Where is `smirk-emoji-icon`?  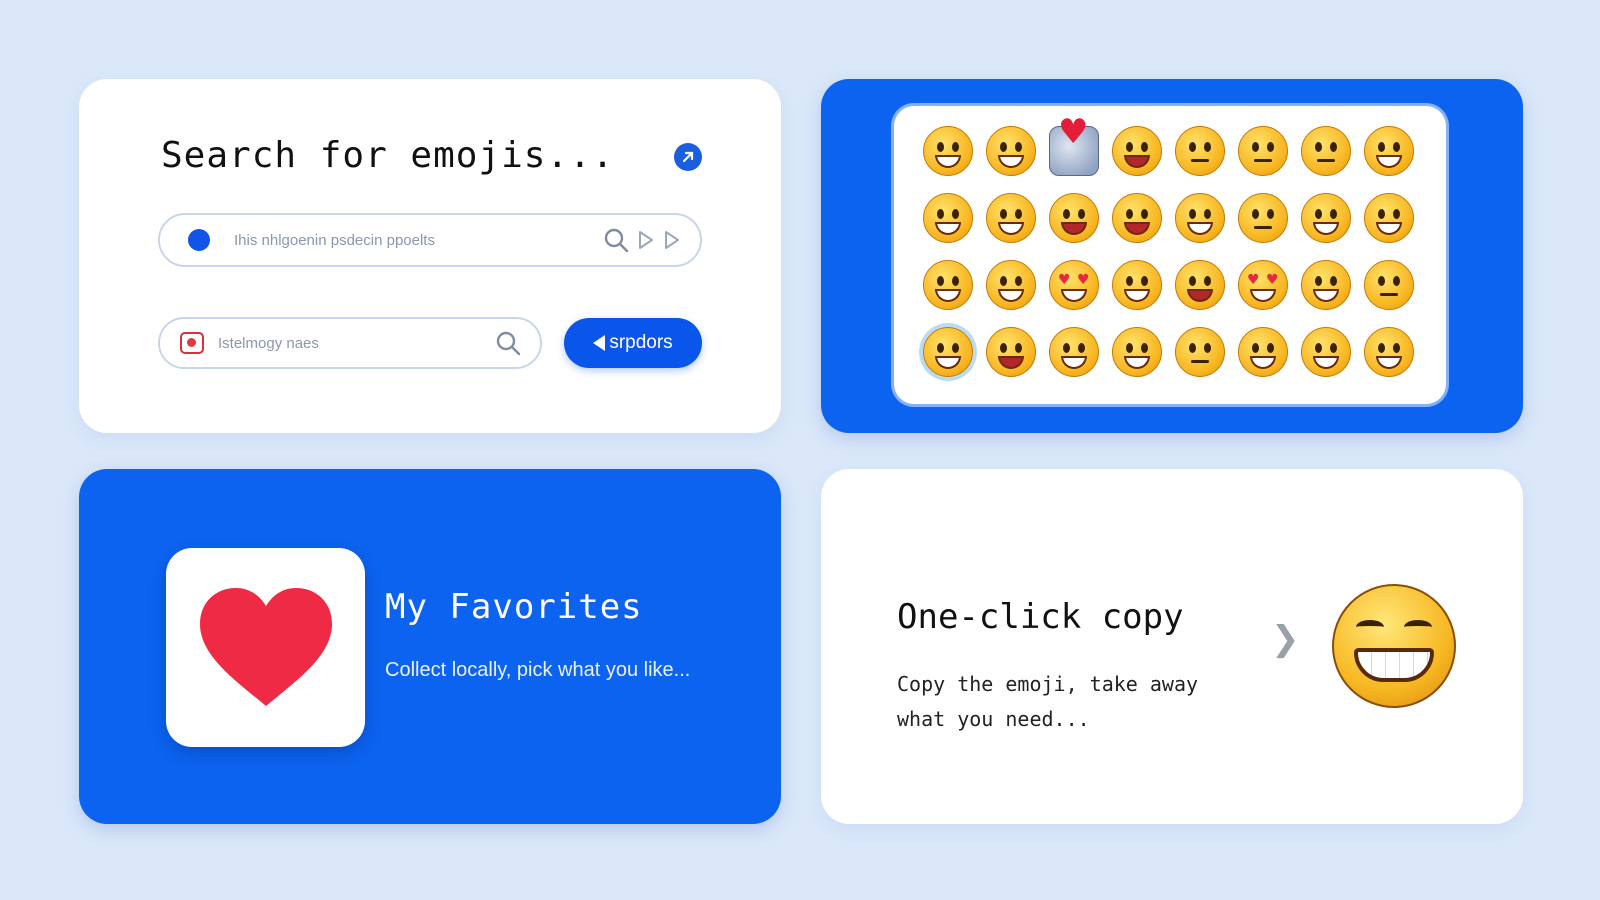
smirk-emoji-icon is located at coordinates (1263, 218).